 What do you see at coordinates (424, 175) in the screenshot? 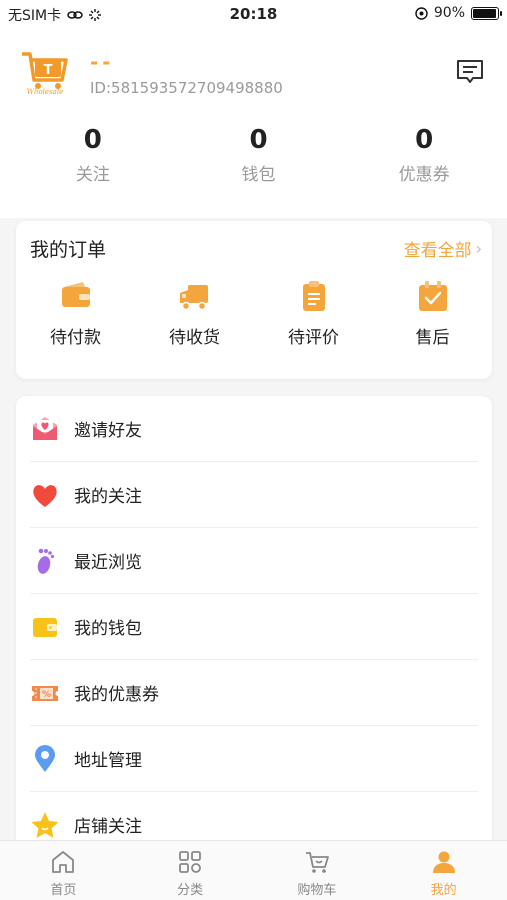
I see `stat-label: 优惠券` at bounding box center [424, 175].